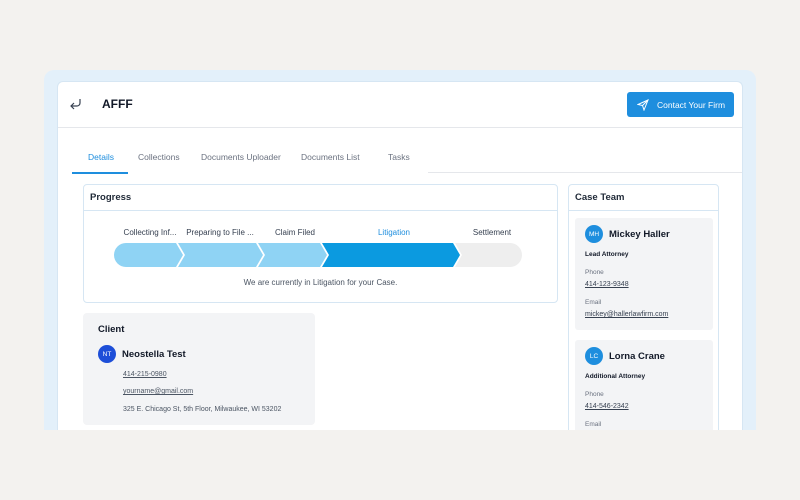 The width and height of the screenshot is (800, 500). I want to click on step-segment-preparing, so click(220, 255).